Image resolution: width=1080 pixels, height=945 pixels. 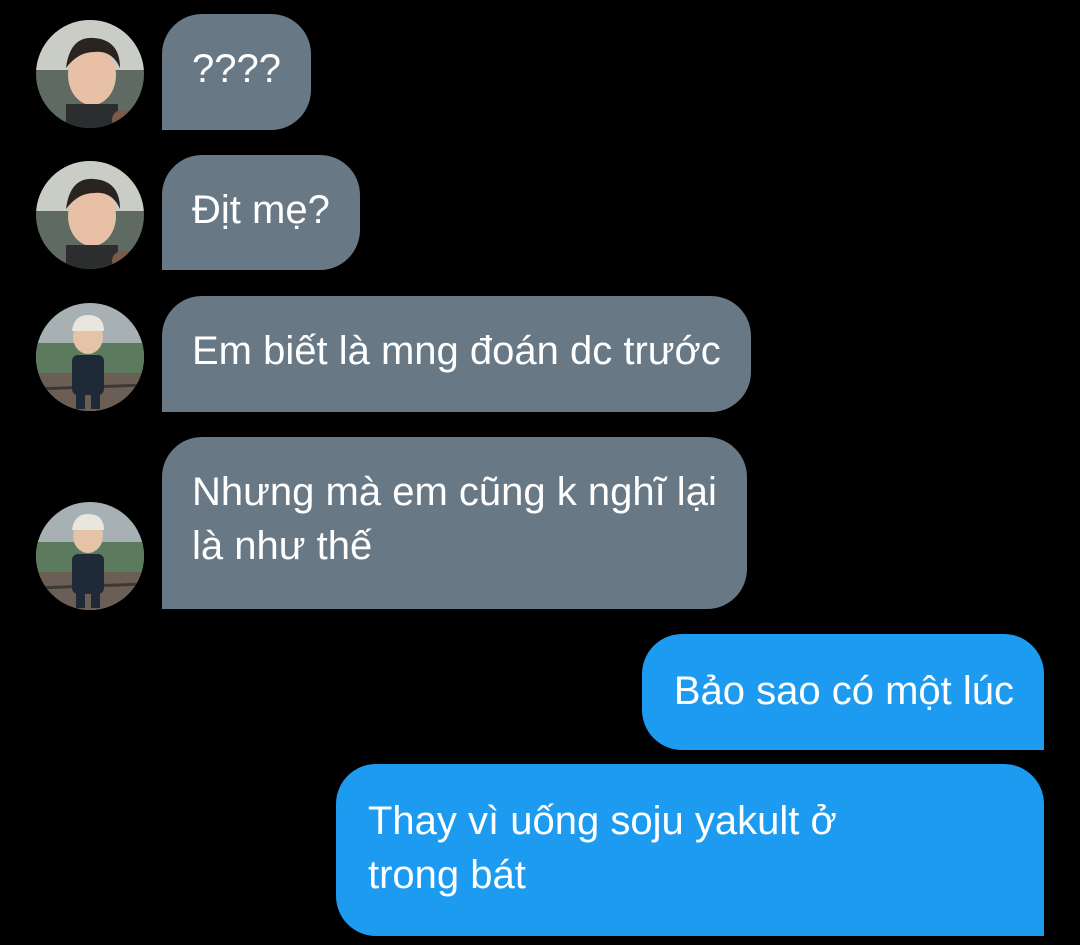 I want to click on outgoing-message-bubble: Thay vì uống soju yakult ở trong bát, so click(x=690, y=850).